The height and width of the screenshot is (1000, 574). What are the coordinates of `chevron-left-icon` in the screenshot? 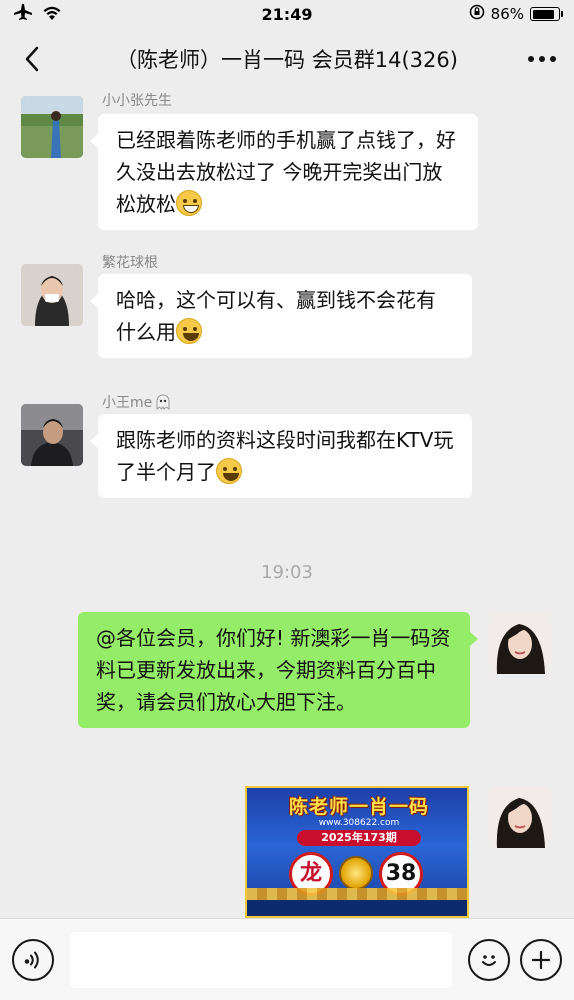 It's located at (32, 59).